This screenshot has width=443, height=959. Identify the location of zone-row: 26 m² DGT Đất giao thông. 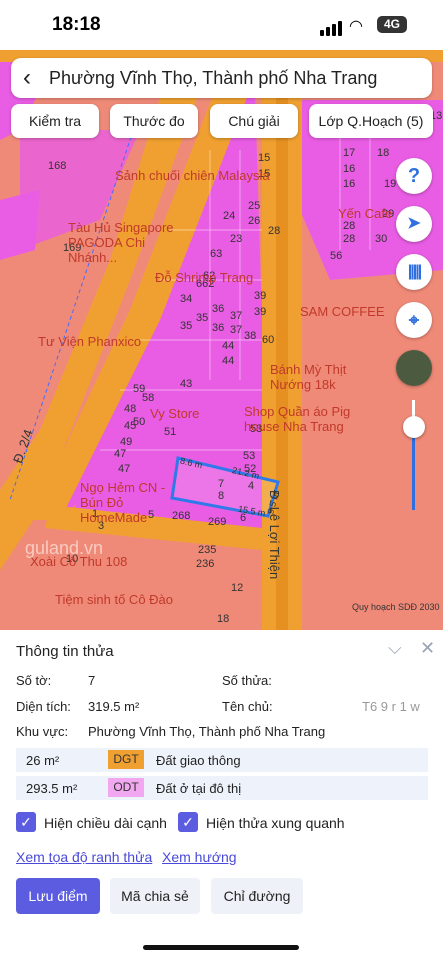
(222, 760).